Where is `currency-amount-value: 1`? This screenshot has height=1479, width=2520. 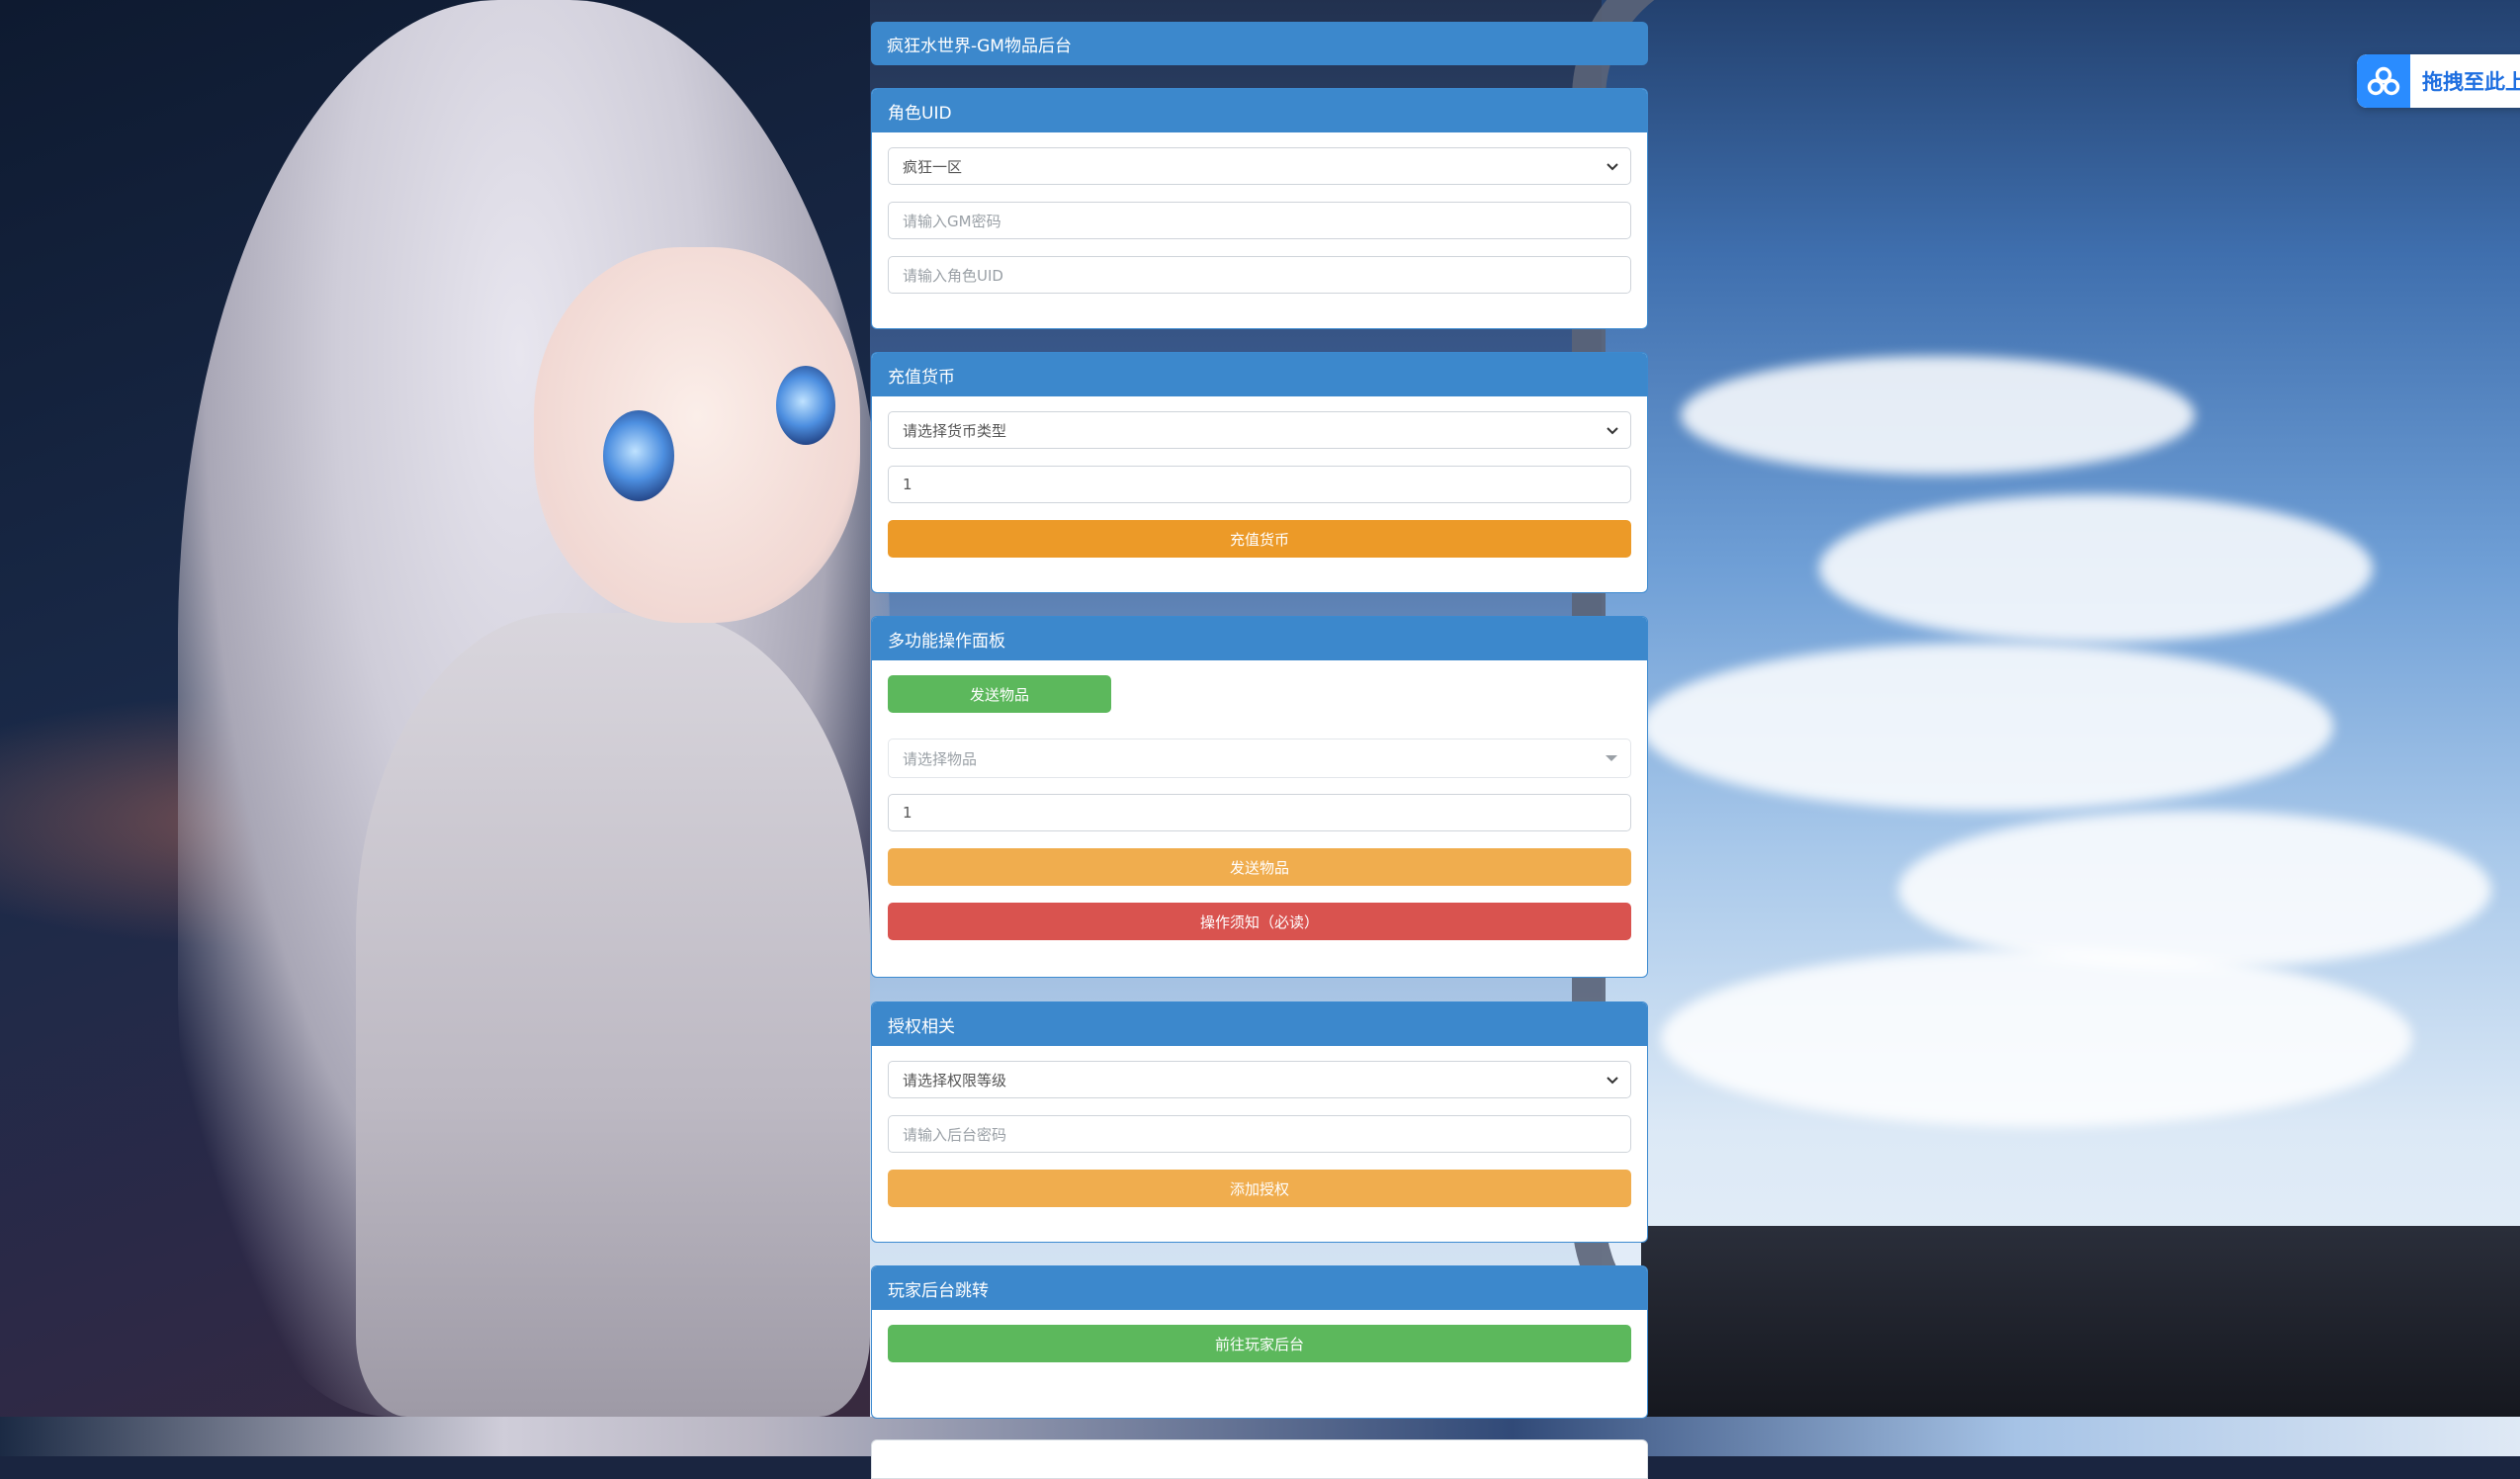
currency-amount-value: 1 is located at coordinates (907, 485).